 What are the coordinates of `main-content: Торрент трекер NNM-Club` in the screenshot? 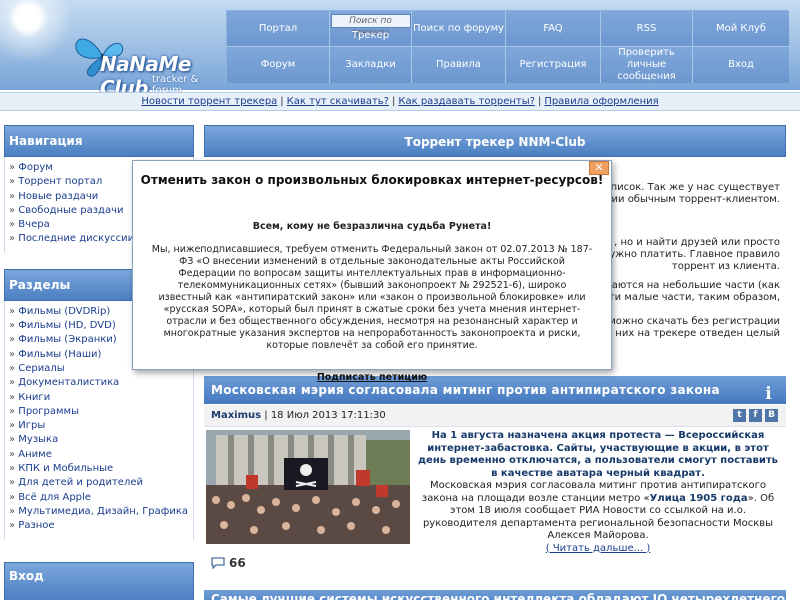 It's located at (495, 141).